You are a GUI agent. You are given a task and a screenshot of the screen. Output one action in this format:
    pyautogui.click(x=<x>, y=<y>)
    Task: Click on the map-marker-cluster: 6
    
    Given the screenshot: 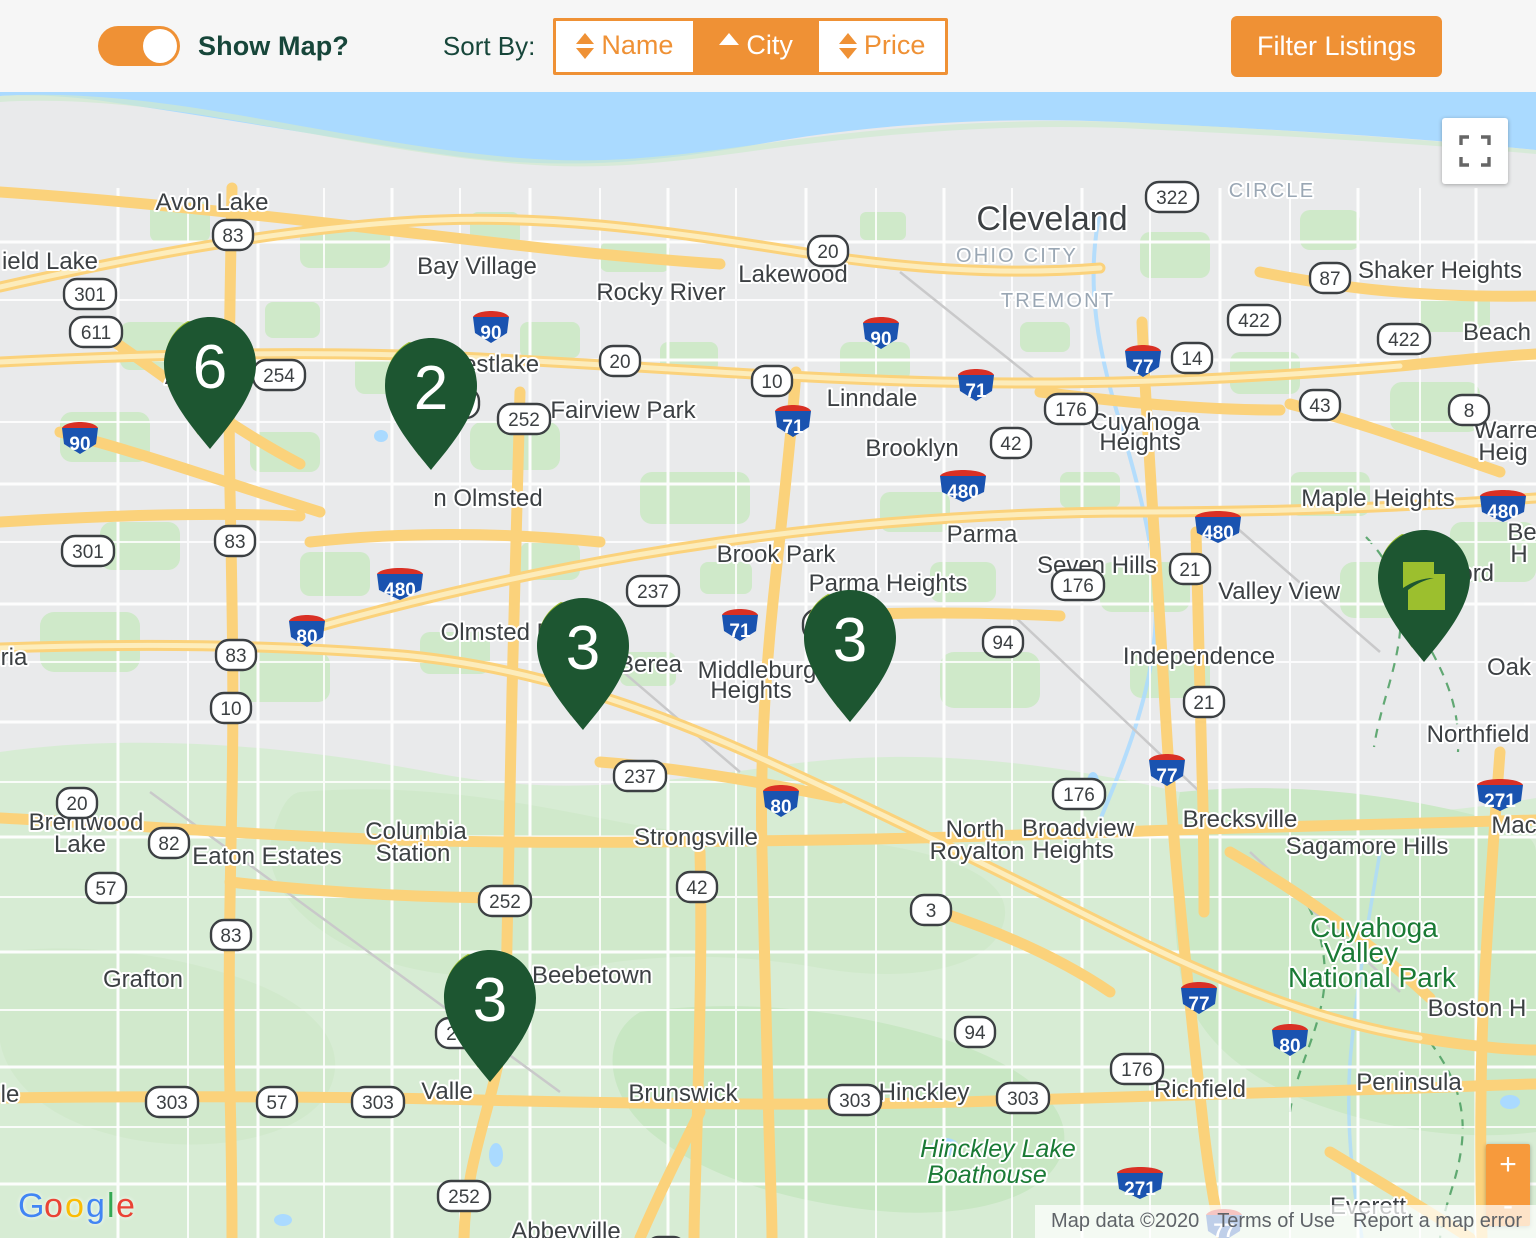 What is the action you would take?
    pyautogui.click(x=210, y=384)
    